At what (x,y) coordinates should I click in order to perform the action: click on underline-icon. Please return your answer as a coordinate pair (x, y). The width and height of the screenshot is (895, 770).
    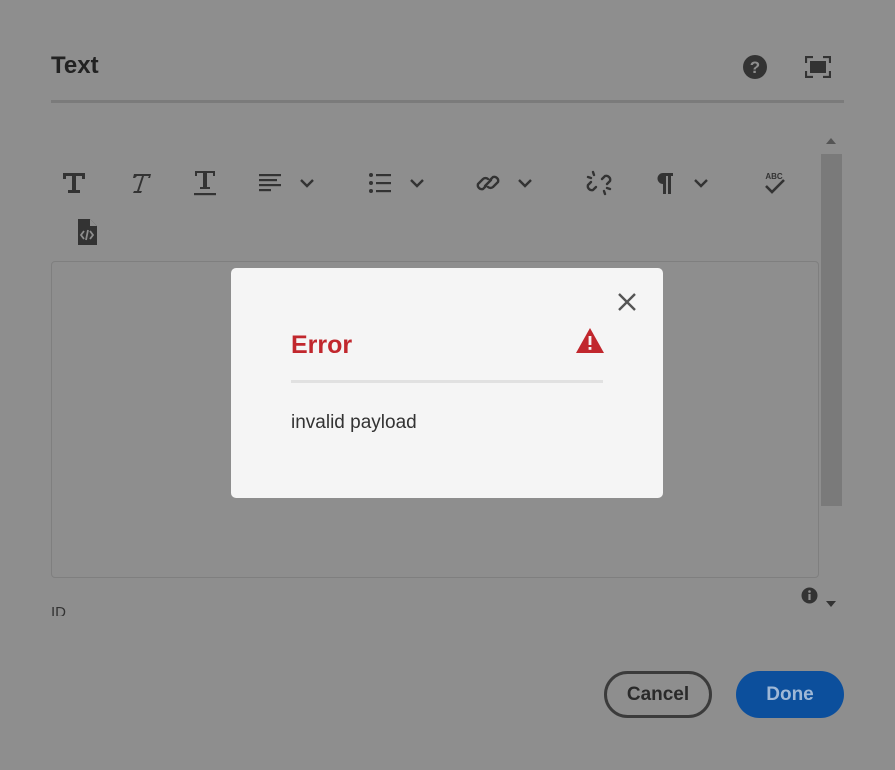
    Looking at the image, I should click on (205, 183).